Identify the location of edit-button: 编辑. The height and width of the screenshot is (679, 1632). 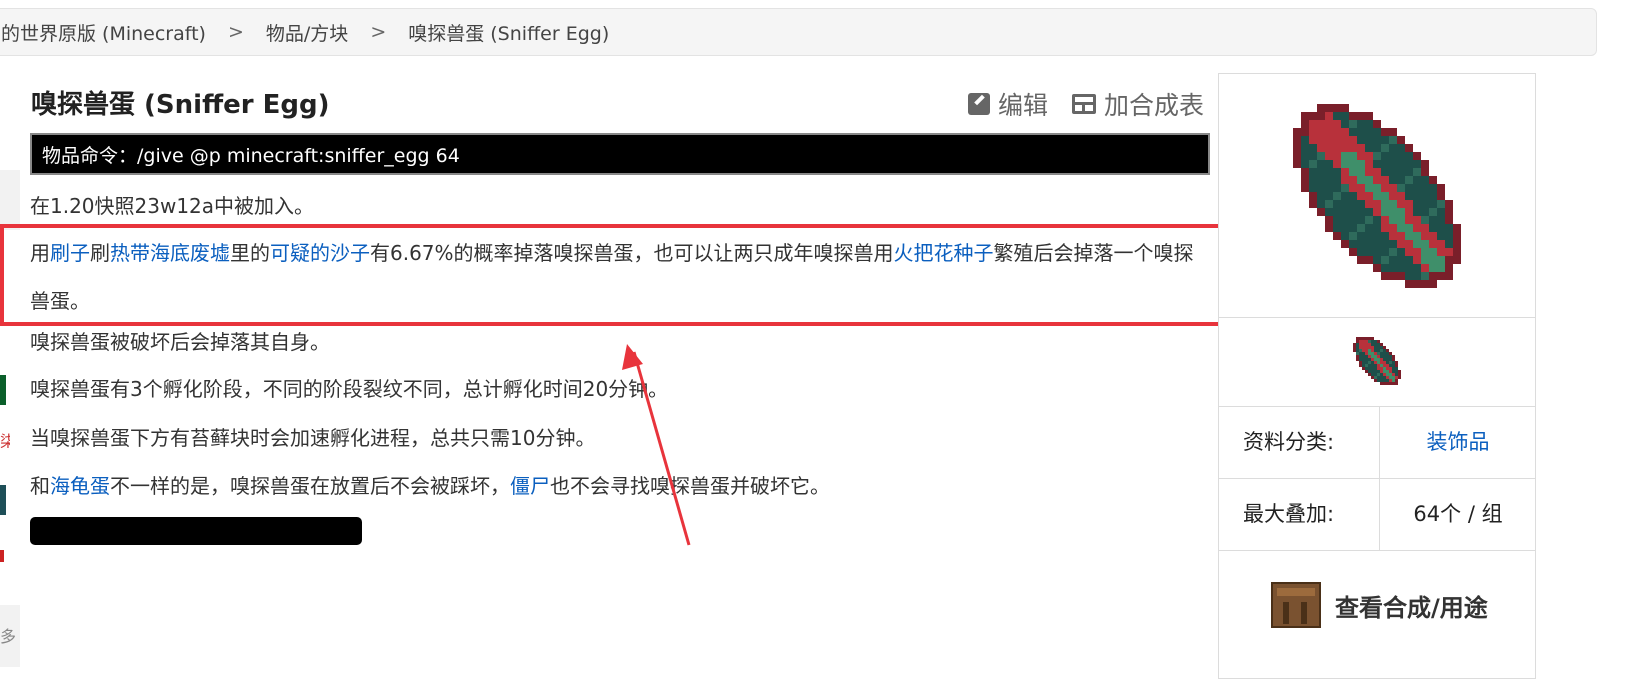
(1007, 104).